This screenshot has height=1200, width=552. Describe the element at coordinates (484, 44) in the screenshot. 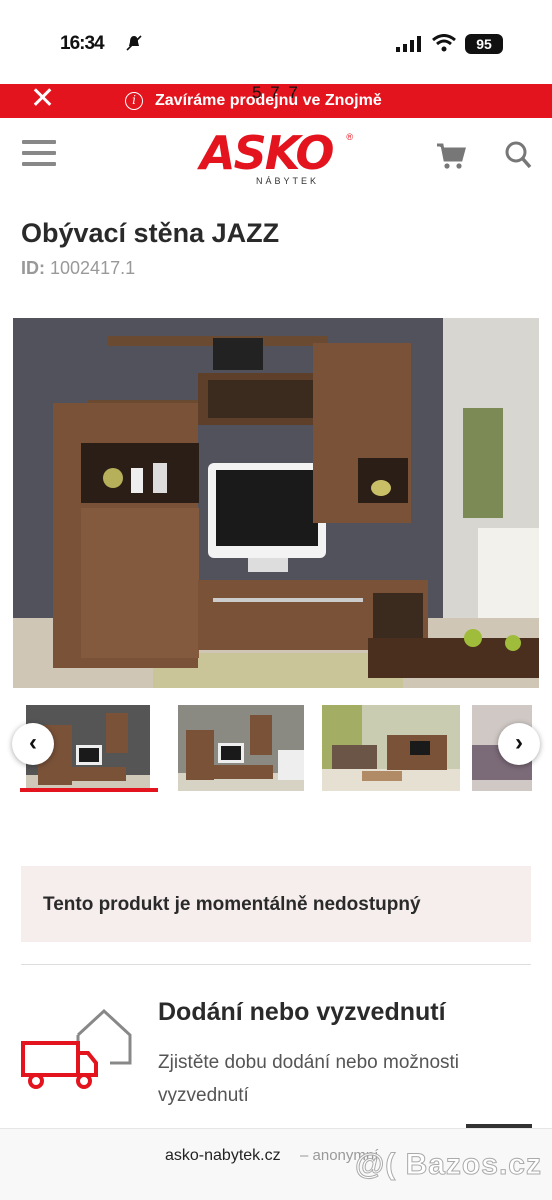

I see `battery-indicator: 95` at that location.